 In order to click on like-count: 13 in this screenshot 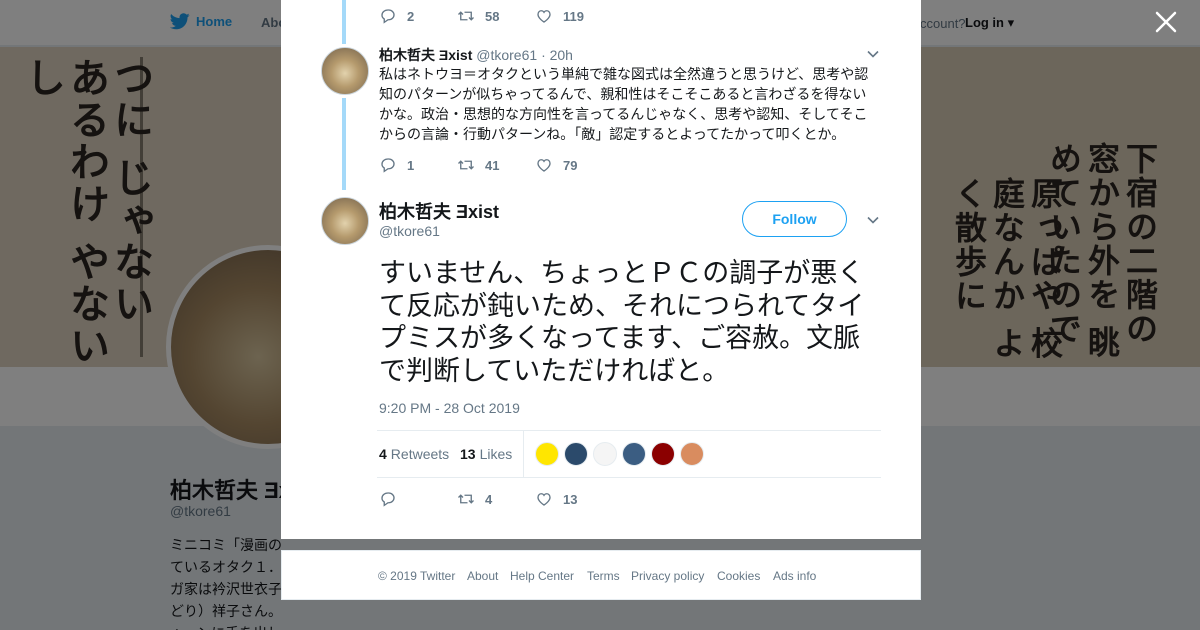, I will do `click(570, 499)`.